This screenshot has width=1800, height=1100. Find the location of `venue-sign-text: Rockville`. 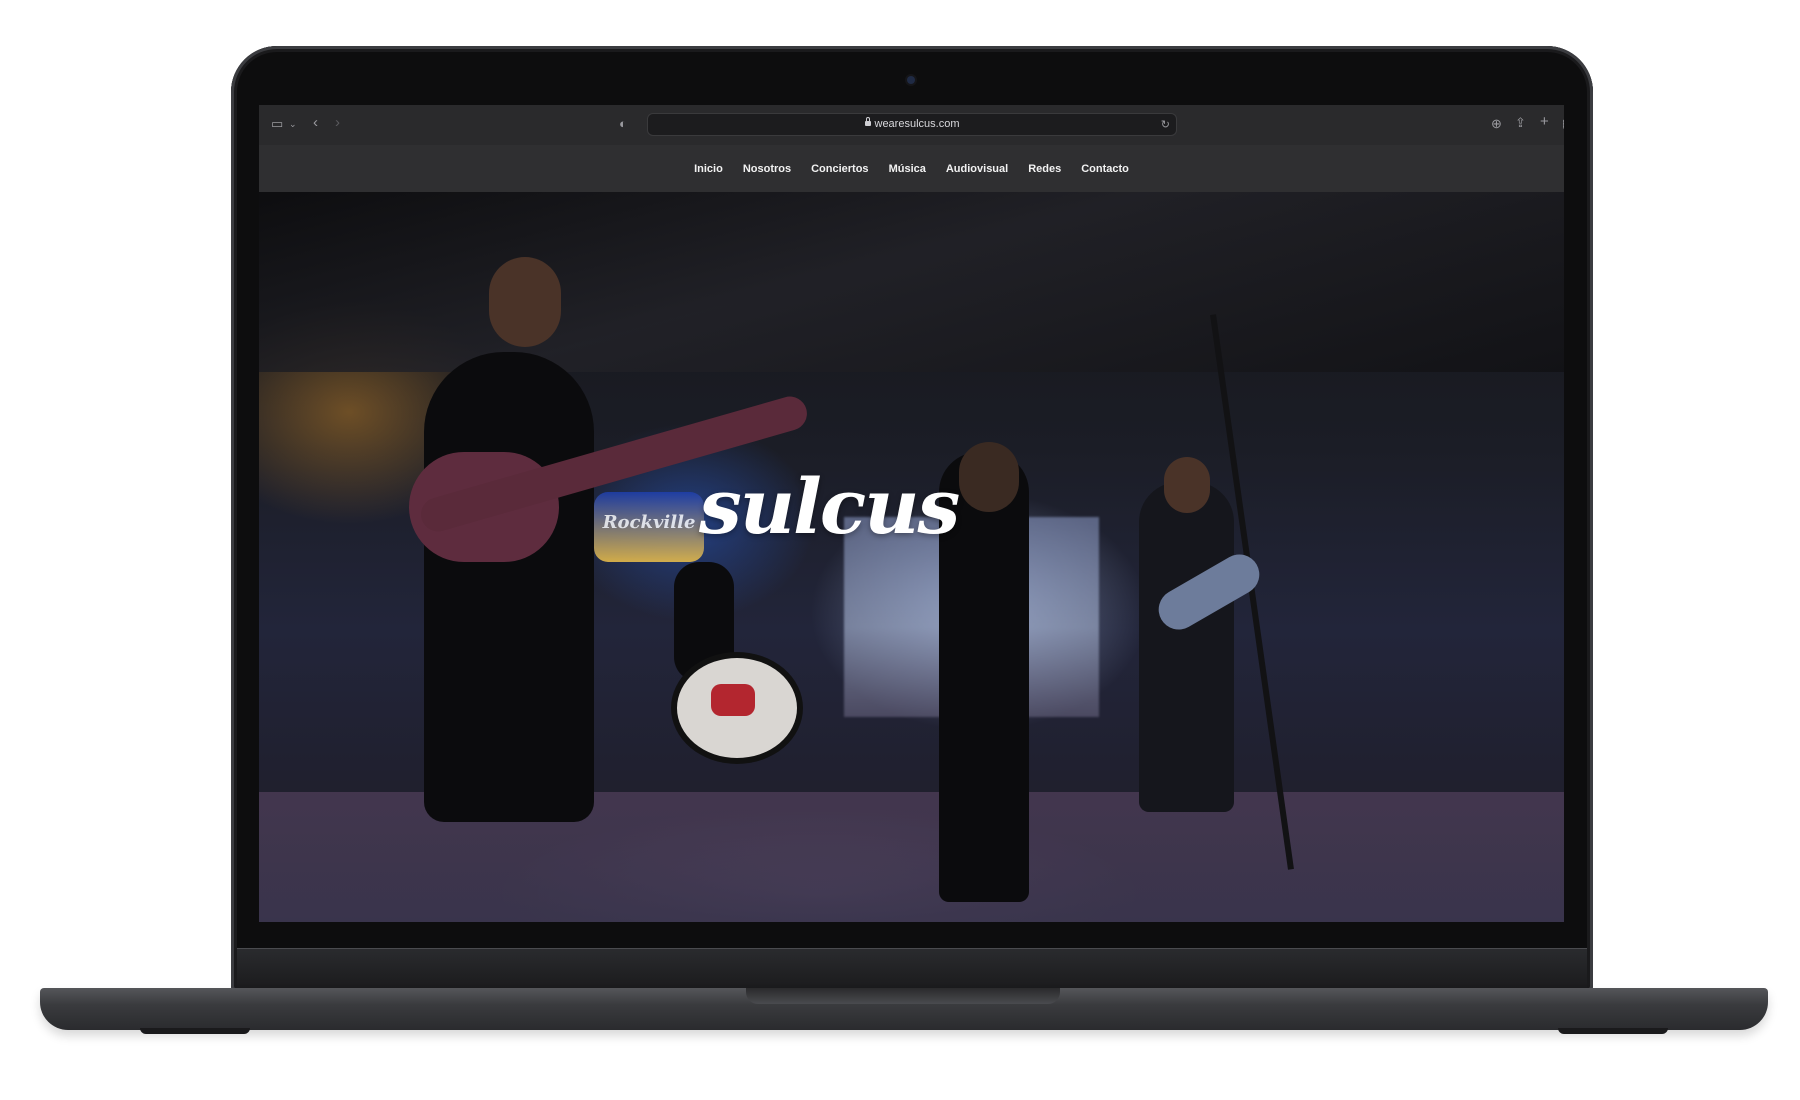

venue-sign-text: Rockville is located at coordinates (649, 522).